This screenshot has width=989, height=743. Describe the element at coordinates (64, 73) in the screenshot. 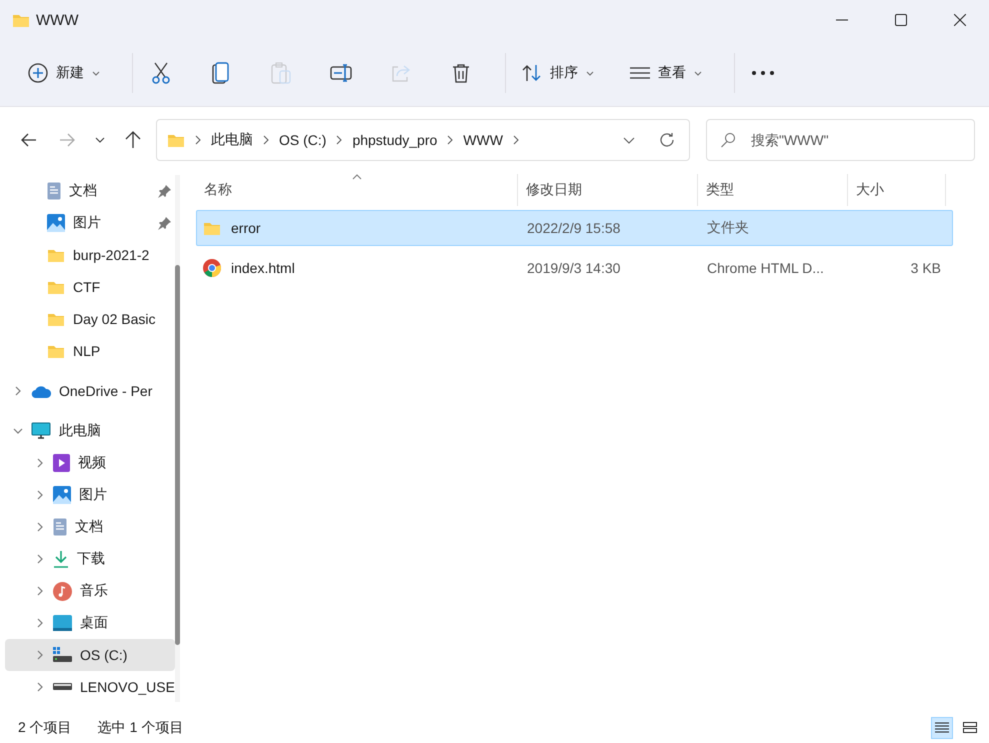

I see `new-button: 新建` at that location.